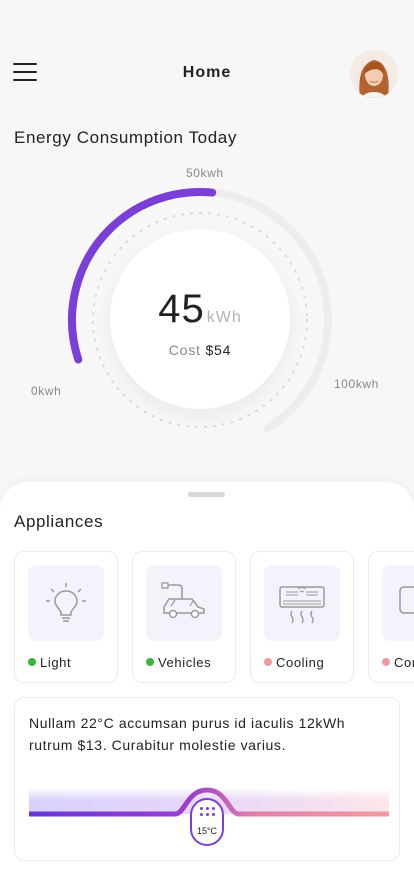 The height and width of the screenshot is (896, 414). What do you see at coordinates (398, 603) in the screenshot?
I see `computer-icon-box` at bounding box center [398, 603].